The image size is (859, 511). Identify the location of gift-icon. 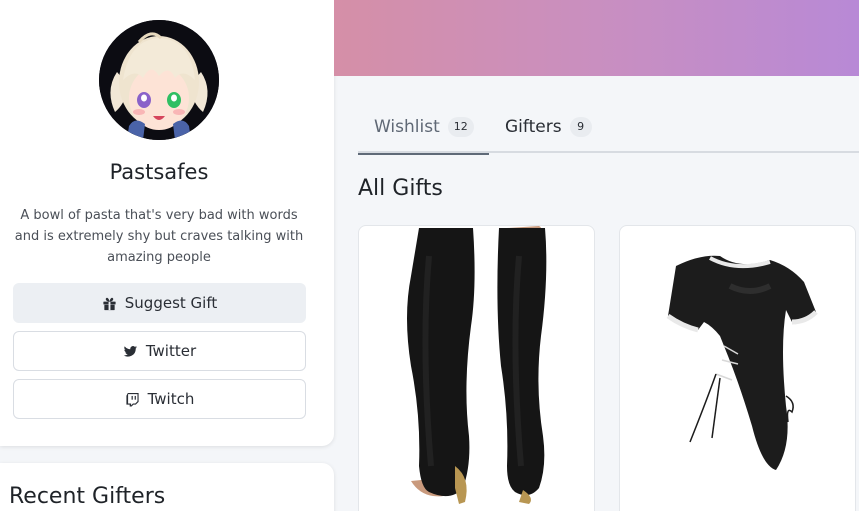
(109, 303).